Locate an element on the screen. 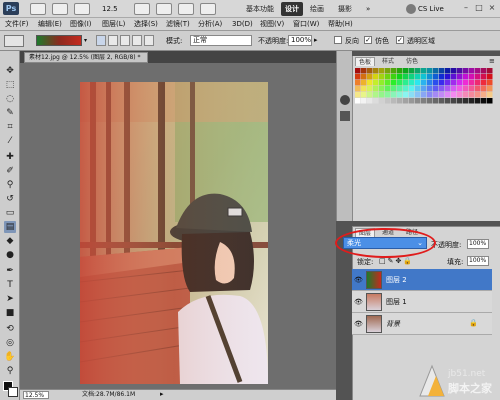 This screenshot has width=500, height=400. document-tab: 素材12.jpg @ 12.5% (图层 2, RGB/8) * is located at coordinates (86, 57).